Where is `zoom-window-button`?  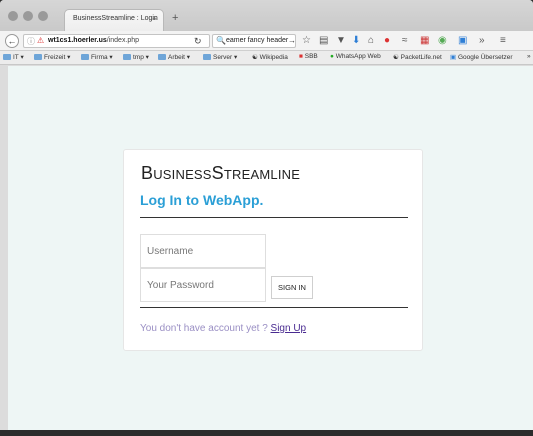 zoom-window-button is located at coordinates (43, 16).